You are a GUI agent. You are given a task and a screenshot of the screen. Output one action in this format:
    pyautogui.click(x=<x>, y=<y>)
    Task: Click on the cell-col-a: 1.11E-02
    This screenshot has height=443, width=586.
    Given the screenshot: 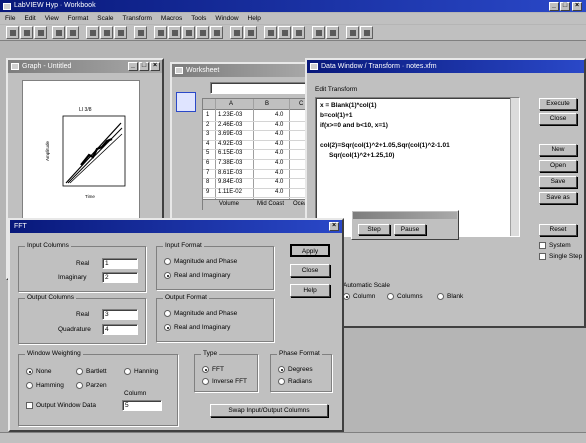 What is the action you would take?
    pyautogui.click(x=230, y=192)
    